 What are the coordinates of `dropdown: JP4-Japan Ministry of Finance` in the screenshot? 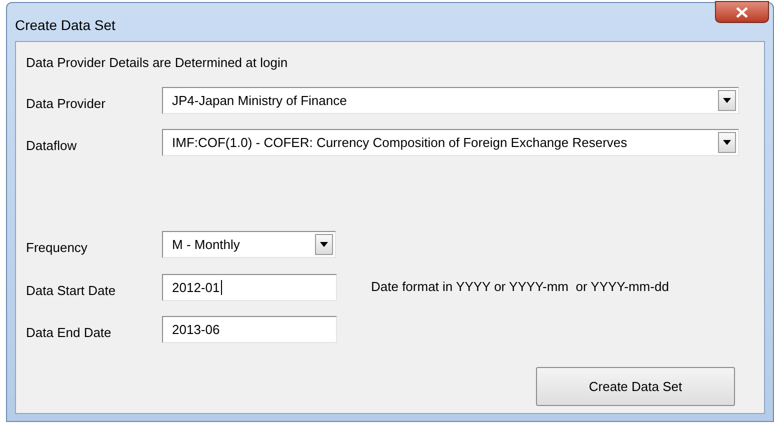 It's located at (450, 100).